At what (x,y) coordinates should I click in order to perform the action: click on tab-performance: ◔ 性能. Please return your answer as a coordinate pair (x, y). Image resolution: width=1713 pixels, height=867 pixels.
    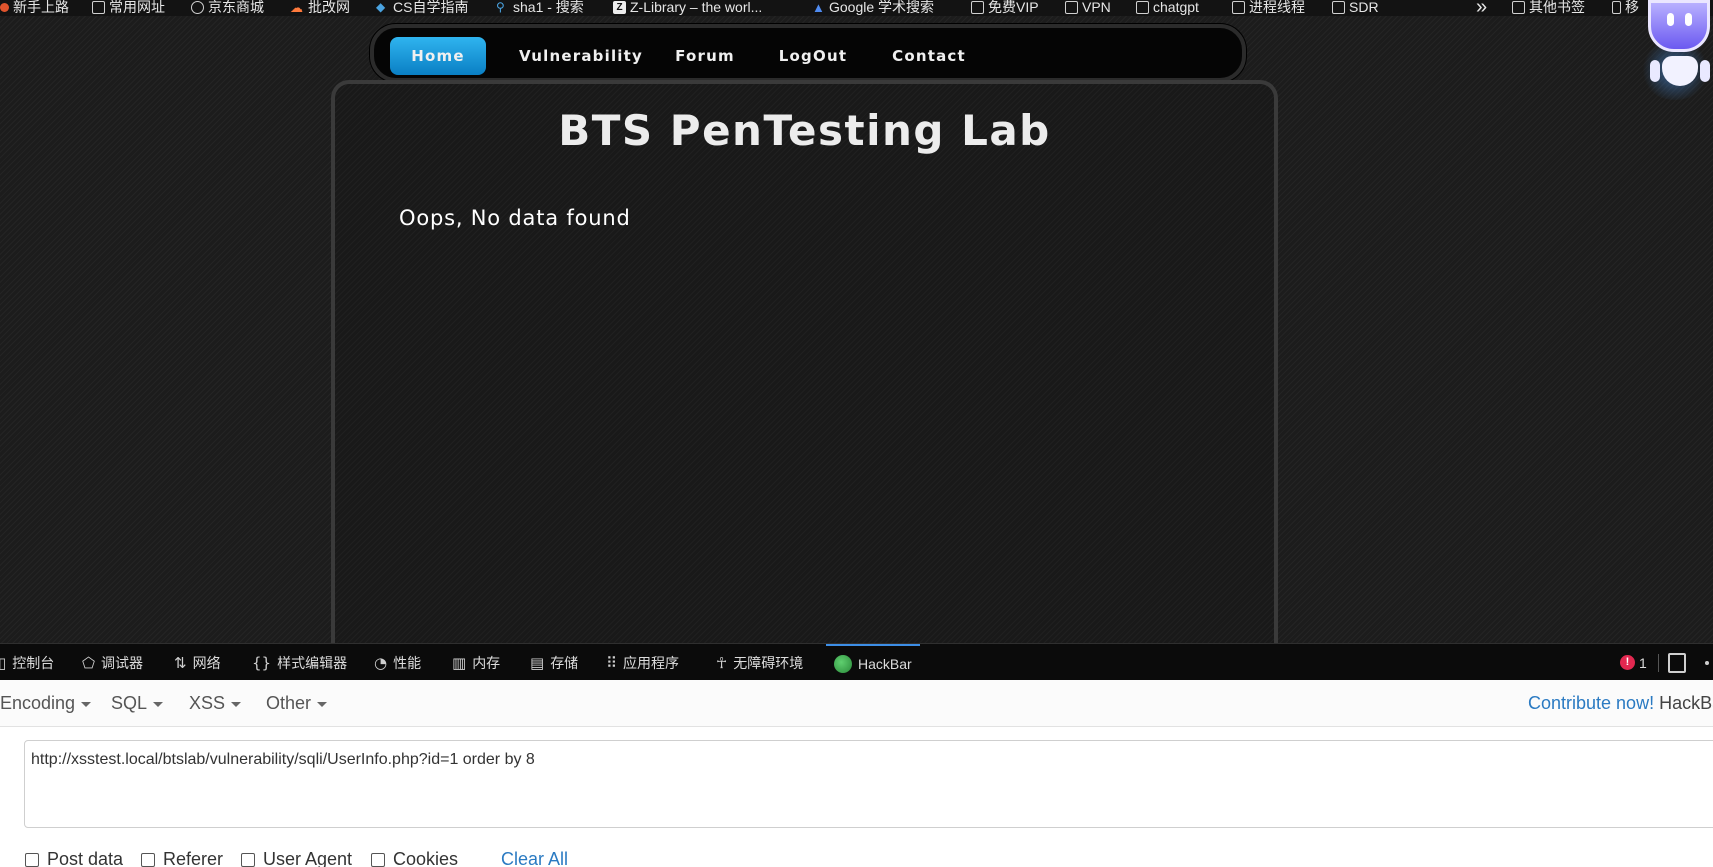
    Looking at the image, I should click on (397, 662).